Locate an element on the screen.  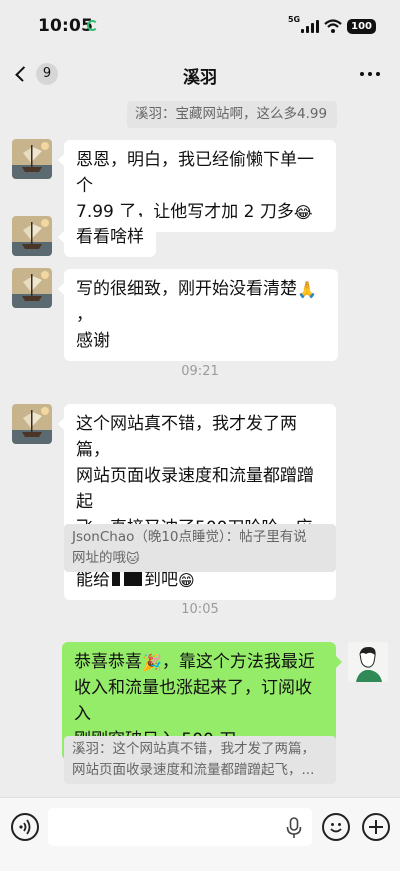
my-avatar is located at coordinates (368, 662).